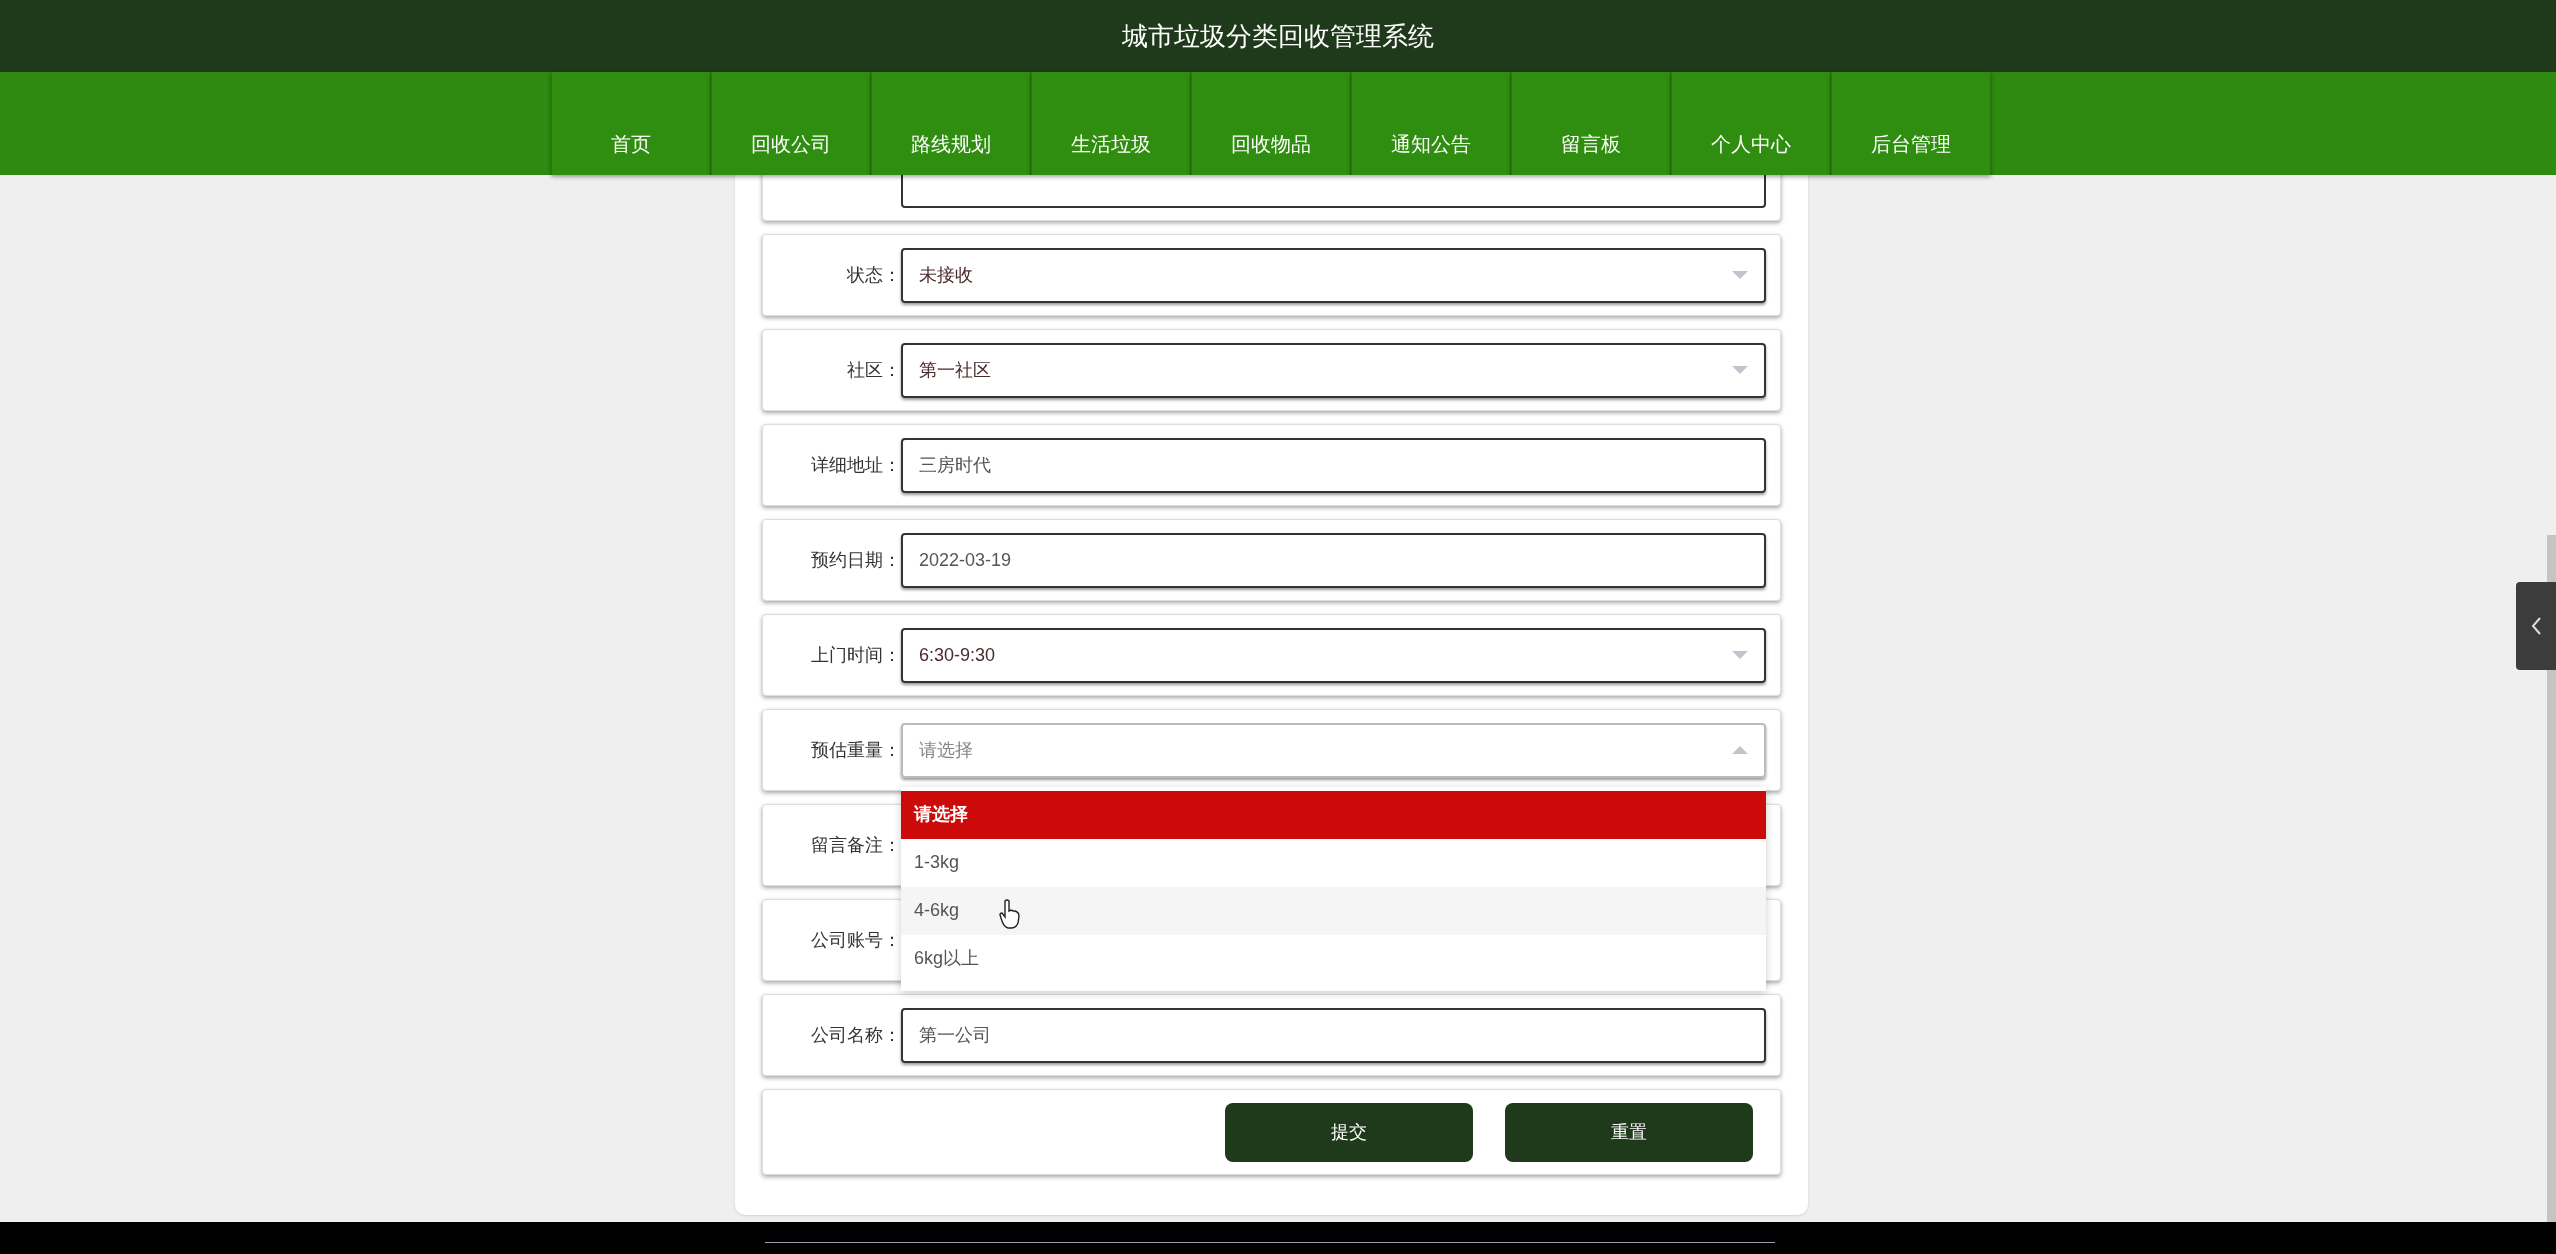 The height and width of the screenshot is (1254, 2556). What do you see at coordinates (855, 940) in the screenshot?
I see `field-label: 公司账号：` at bounding box center [855, 940].